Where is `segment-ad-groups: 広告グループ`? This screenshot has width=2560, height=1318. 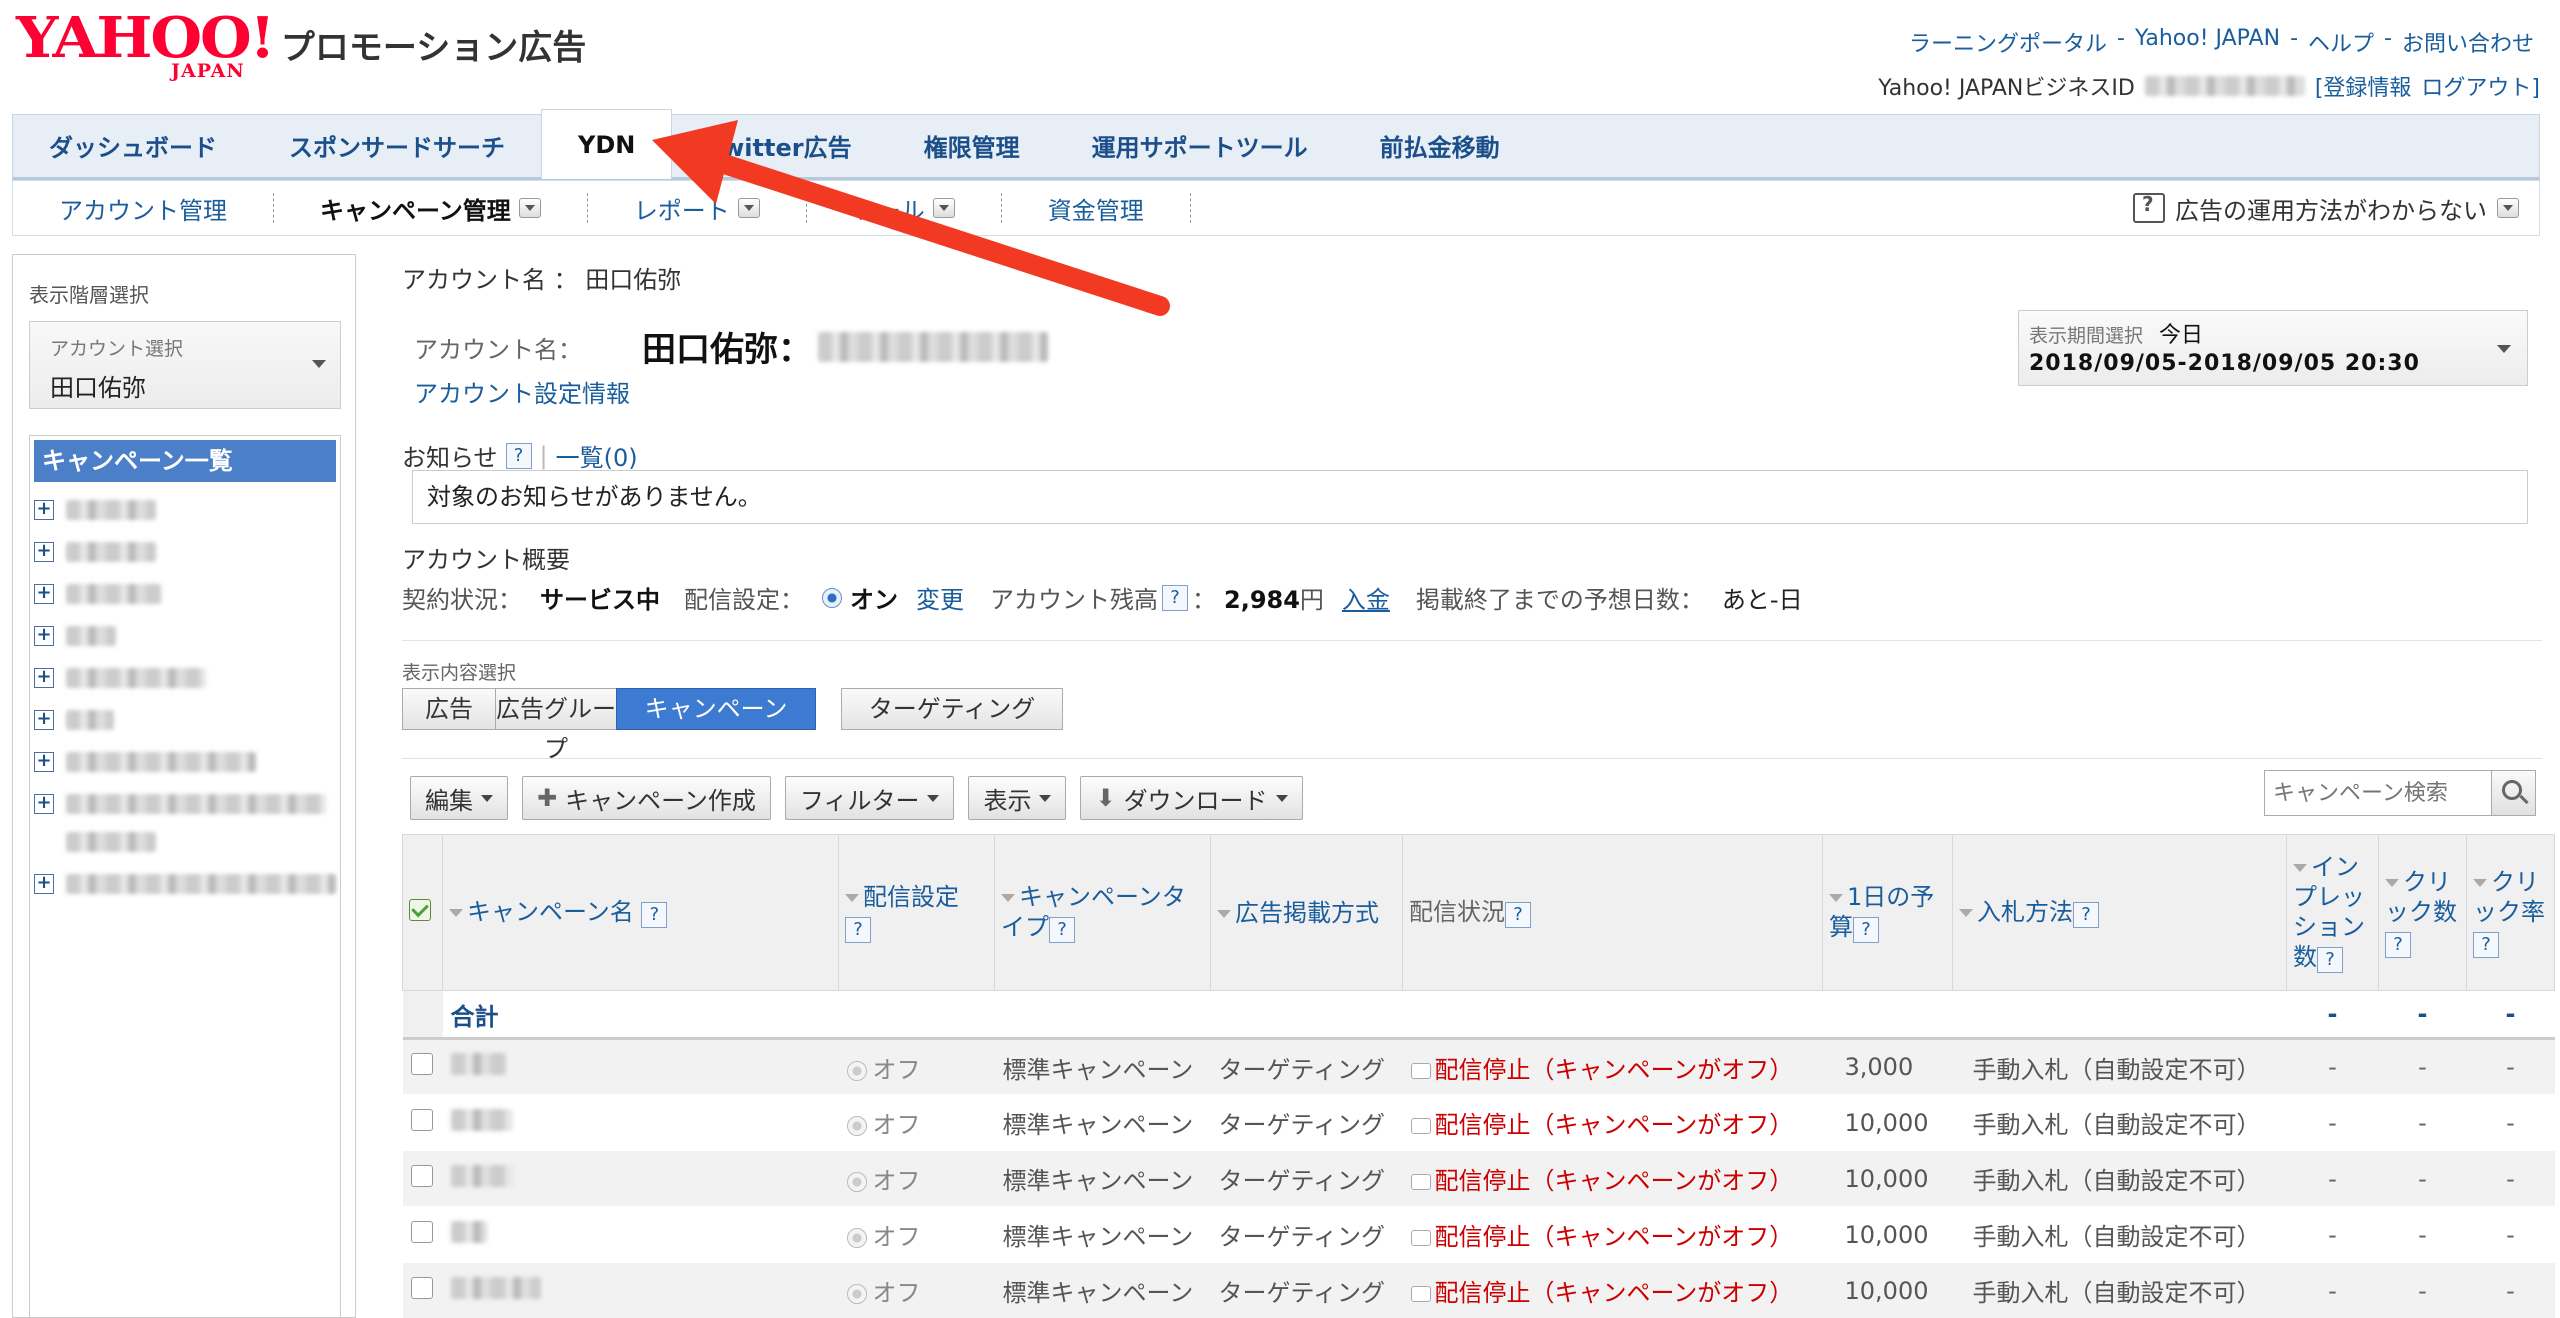 segment-ad-groups: 広告グループ is located at coordinates (556, 725).